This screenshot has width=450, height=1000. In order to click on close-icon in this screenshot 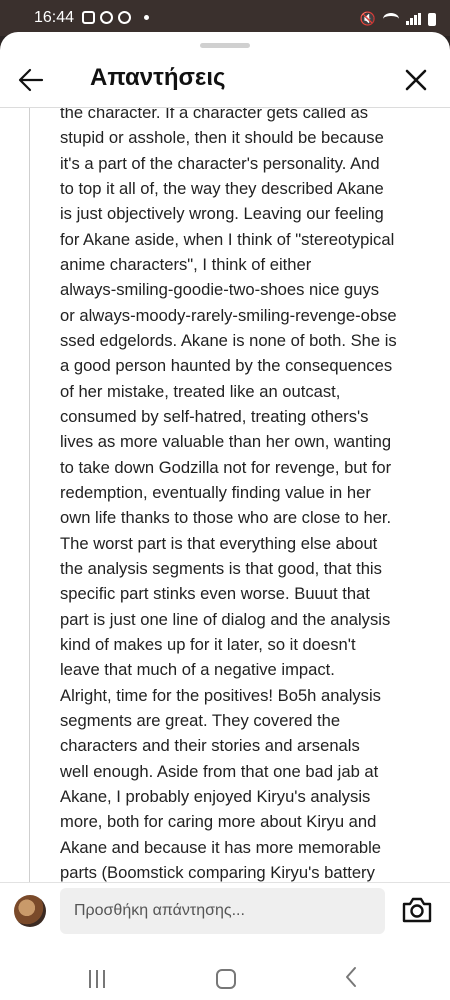, I will do `click(416, 80)`.